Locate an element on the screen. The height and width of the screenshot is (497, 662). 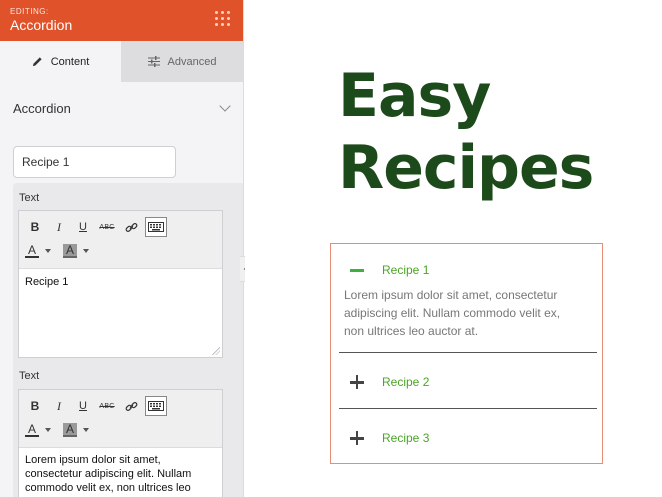
panel-tabs: Content Advanced is located at coordinates (121, 61).